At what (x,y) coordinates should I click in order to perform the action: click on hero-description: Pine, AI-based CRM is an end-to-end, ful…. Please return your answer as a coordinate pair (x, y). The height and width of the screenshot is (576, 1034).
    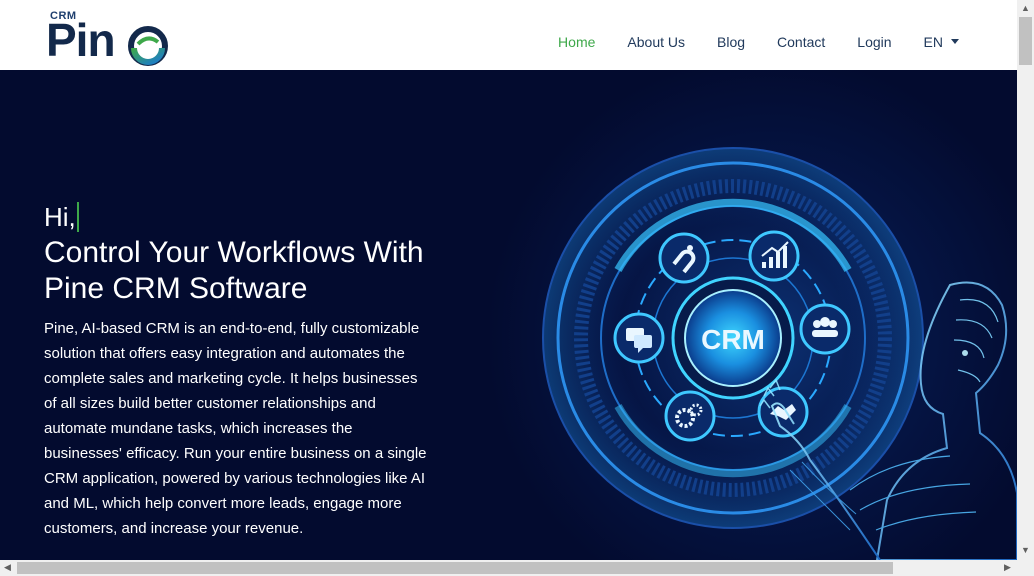
    Looking at the image, I should click on (235, 428).